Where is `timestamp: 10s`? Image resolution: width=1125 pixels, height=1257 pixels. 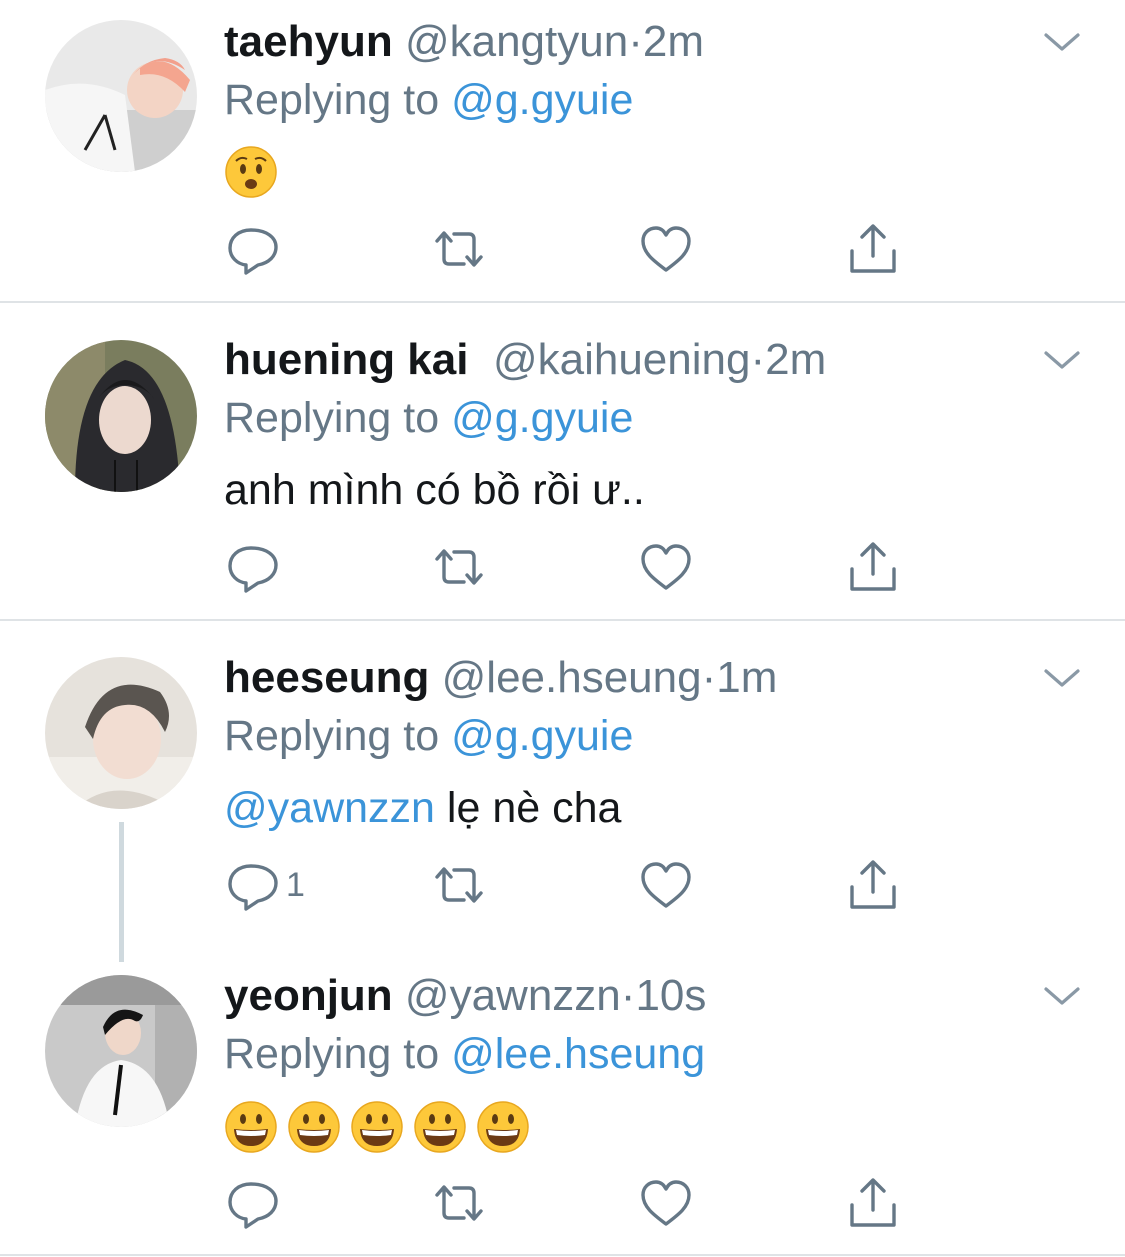 timestamp: 10s is located at coordinates (670, 995).